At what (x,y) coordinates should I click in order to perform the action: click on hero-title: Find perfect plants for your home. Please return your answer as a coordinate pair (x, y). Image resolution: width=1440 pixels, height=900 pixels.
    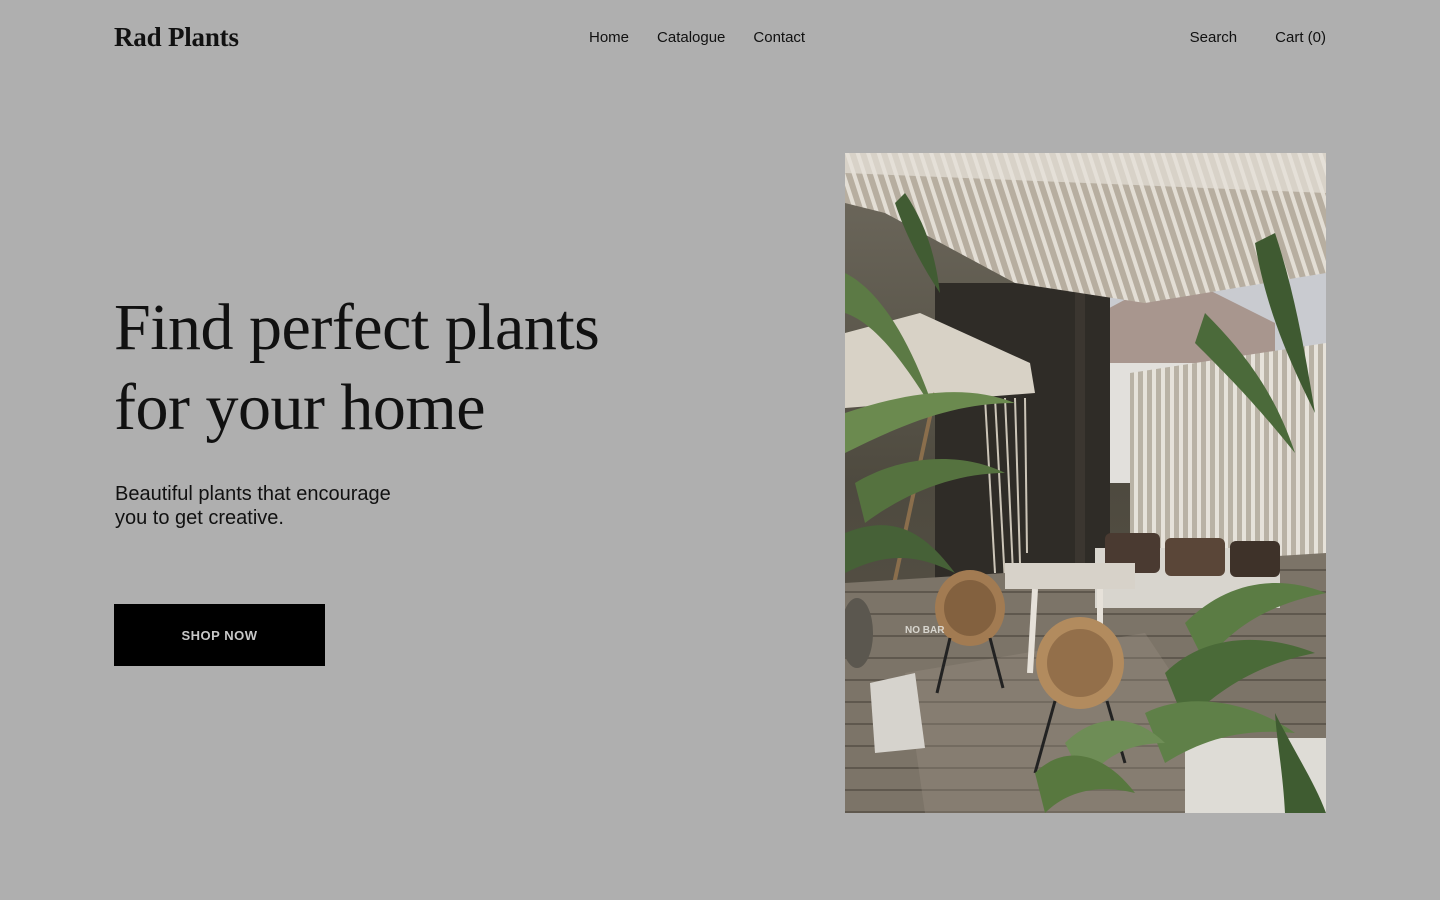
    Looking at the image, I should click on (394, 368).